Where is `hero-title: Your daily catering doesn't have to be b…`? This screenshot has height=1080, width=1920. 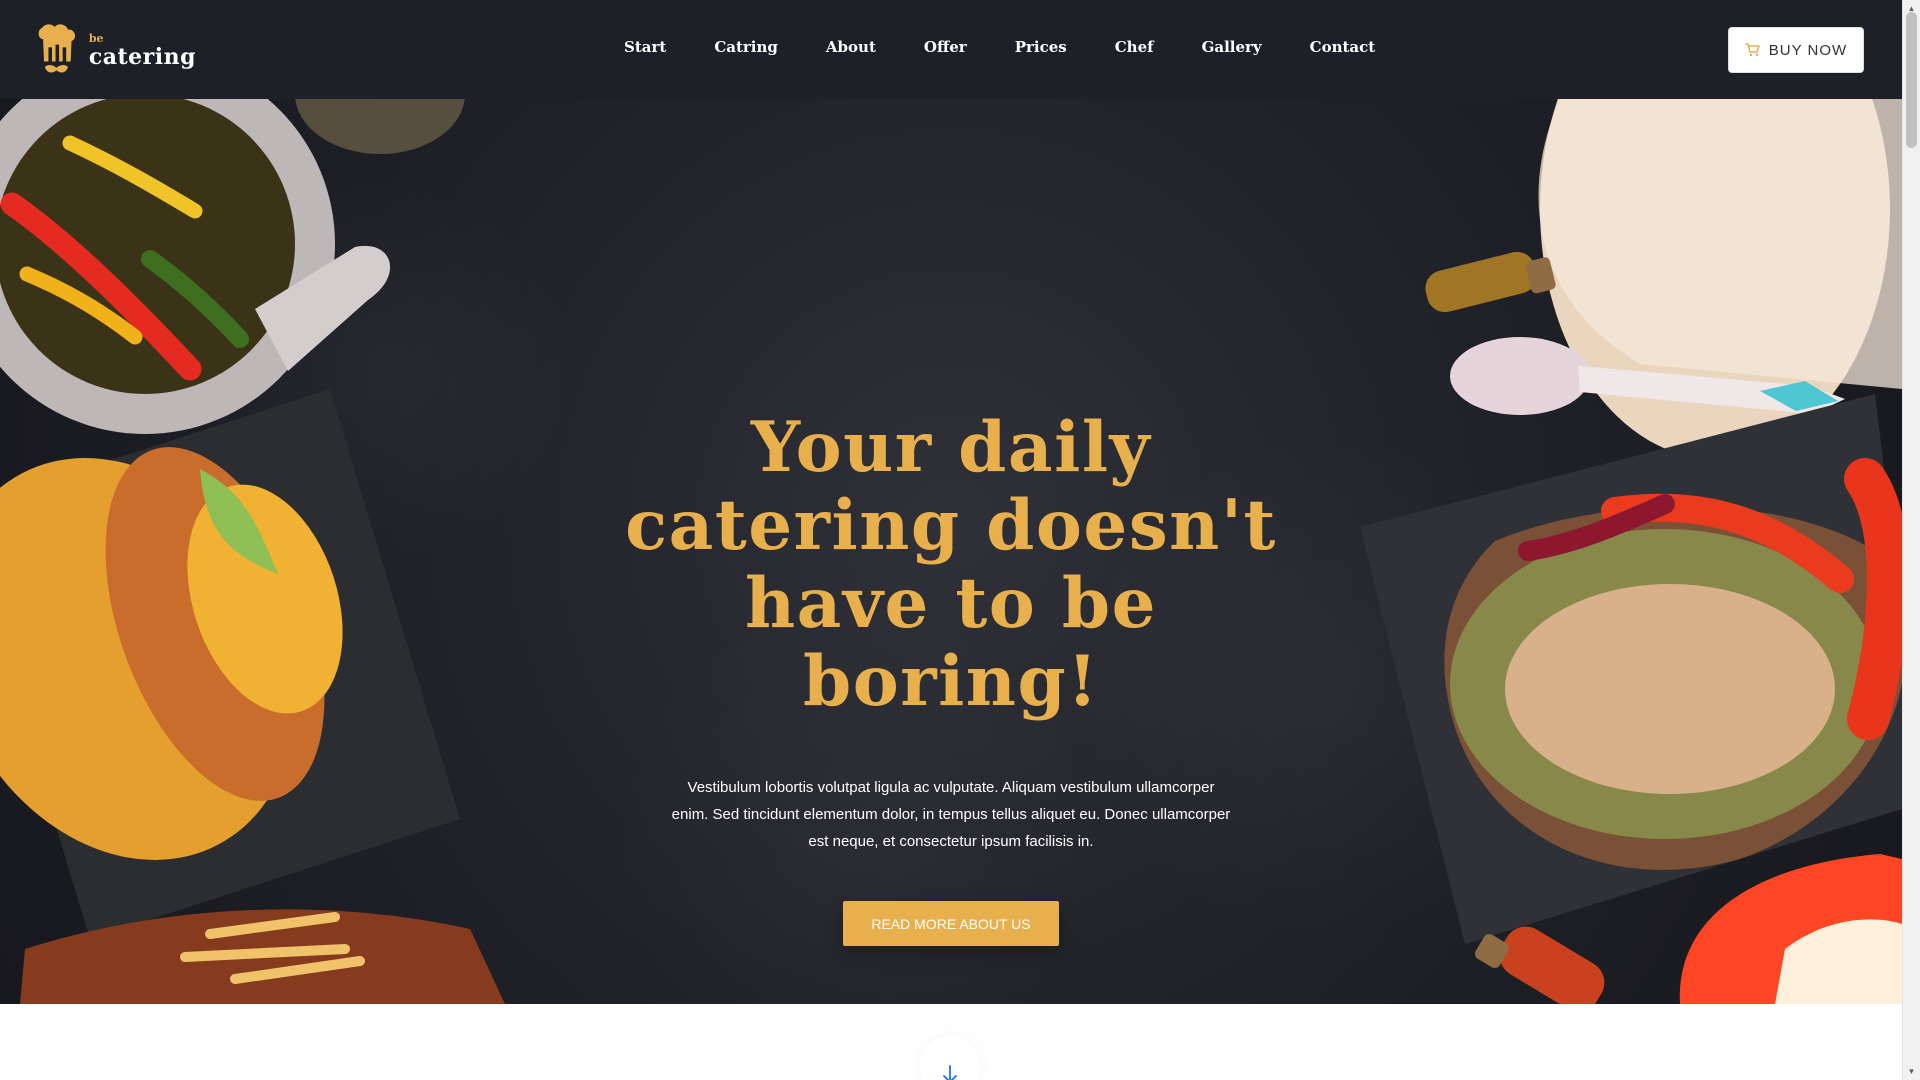 hero-title: Your daily catering doesn't have to be b… is located at coordinates (951, 564).